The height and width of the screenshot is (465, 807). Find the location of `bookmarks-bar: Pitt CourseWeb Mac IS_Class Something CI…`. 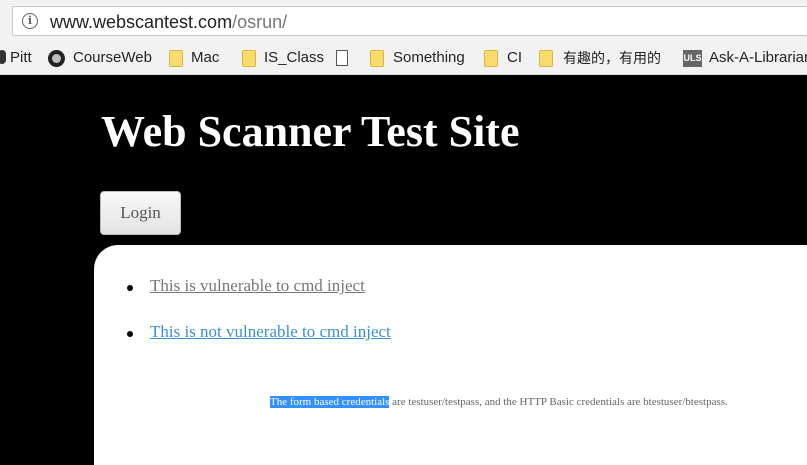

bookmarks-bar: Pitt CourseWeb Mac IS_Class Something CI… is located at coordinates (403, 58).